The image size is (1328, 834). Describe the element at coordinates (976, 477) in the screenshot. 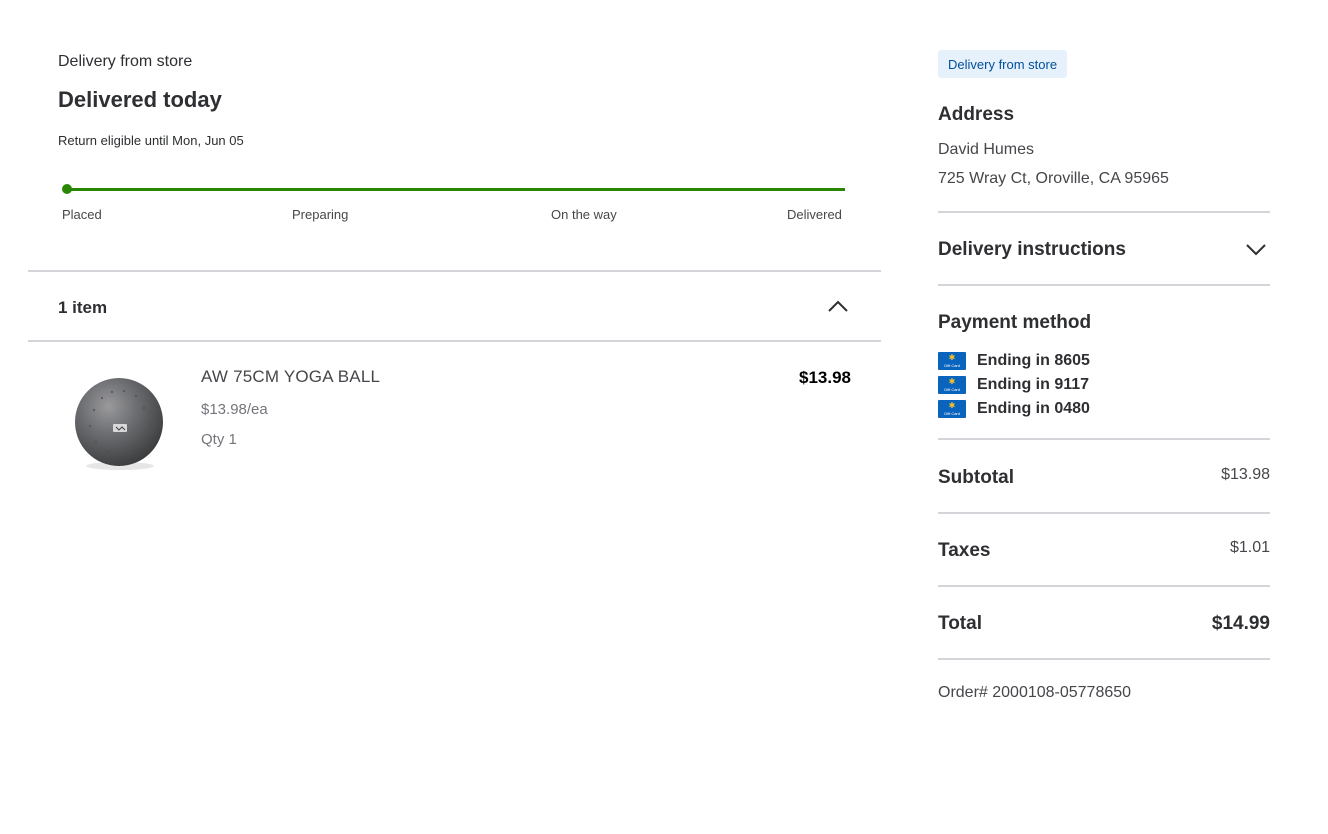

I see `subtotal-label: Subtotal` at that location.